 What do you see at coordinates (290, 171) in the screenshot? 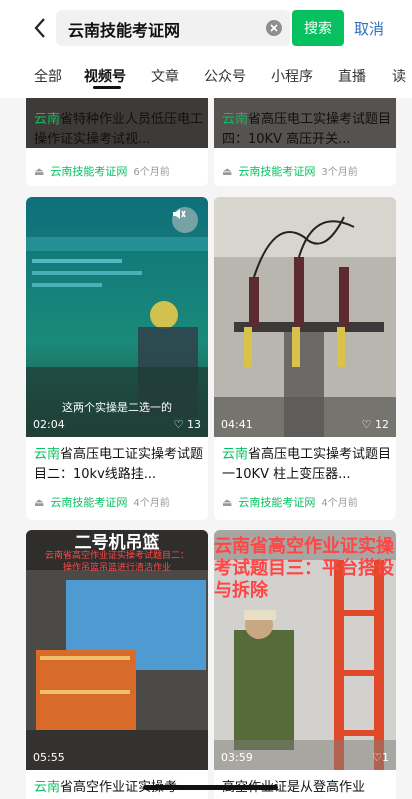
I see `video-author: ⏏ 云南技能考证网 3个月前` at bounding box center [290, 171].